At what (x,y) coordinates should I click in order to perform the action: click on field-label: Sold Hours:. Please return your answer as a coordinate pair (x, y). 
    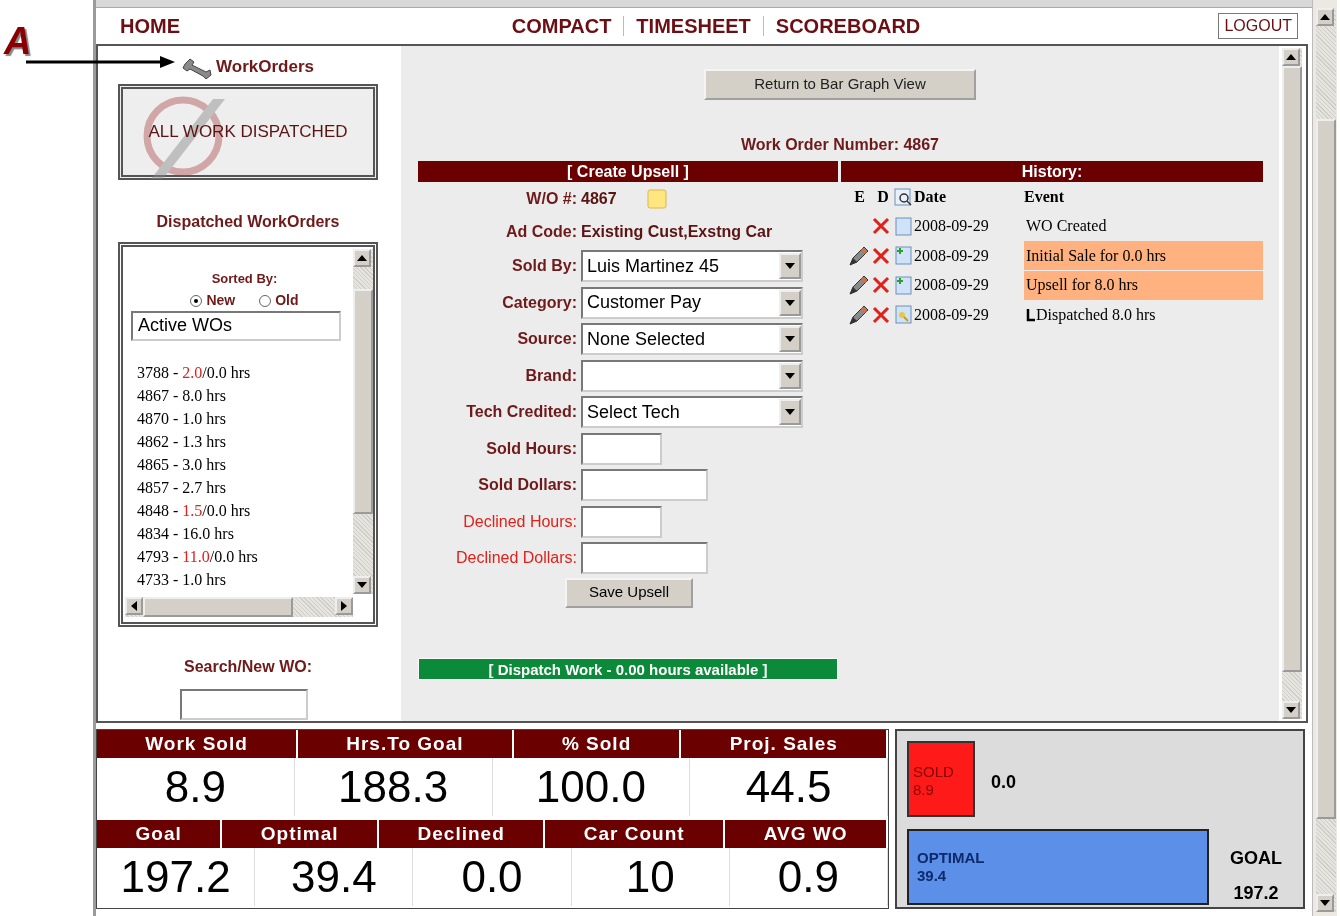
    Looking at the image, I should click on (531, 448).